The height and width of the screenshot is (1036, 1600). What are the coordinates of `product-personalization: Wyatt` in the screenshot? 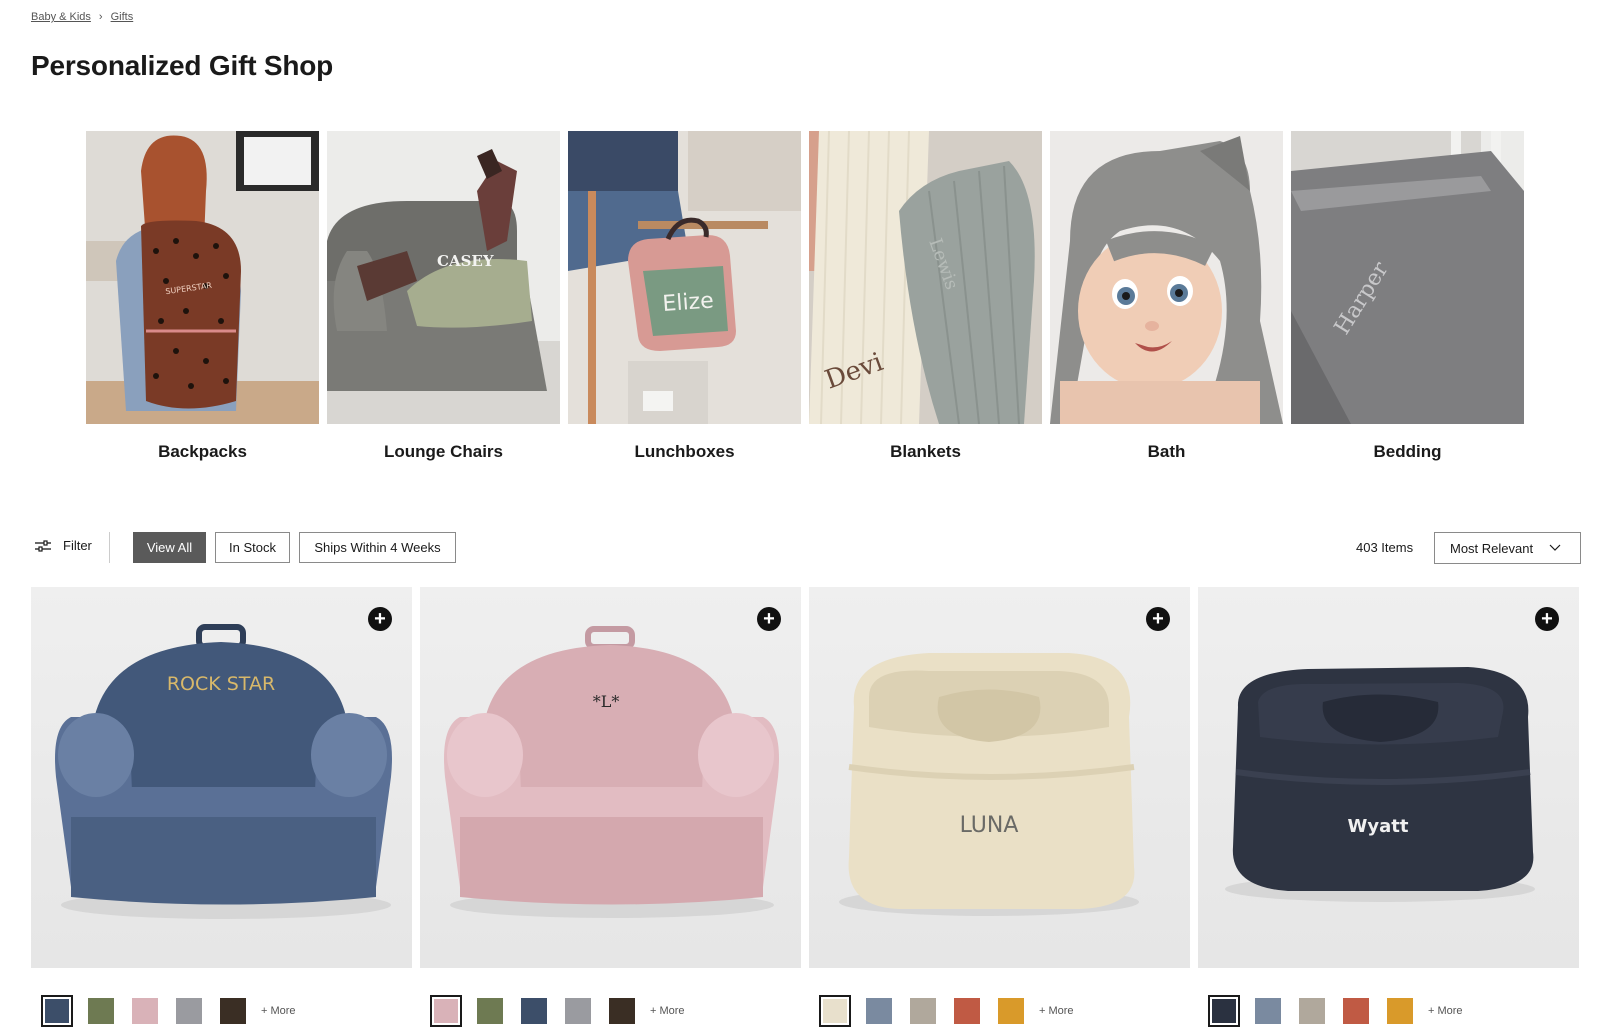 It's located at (1378, 826).